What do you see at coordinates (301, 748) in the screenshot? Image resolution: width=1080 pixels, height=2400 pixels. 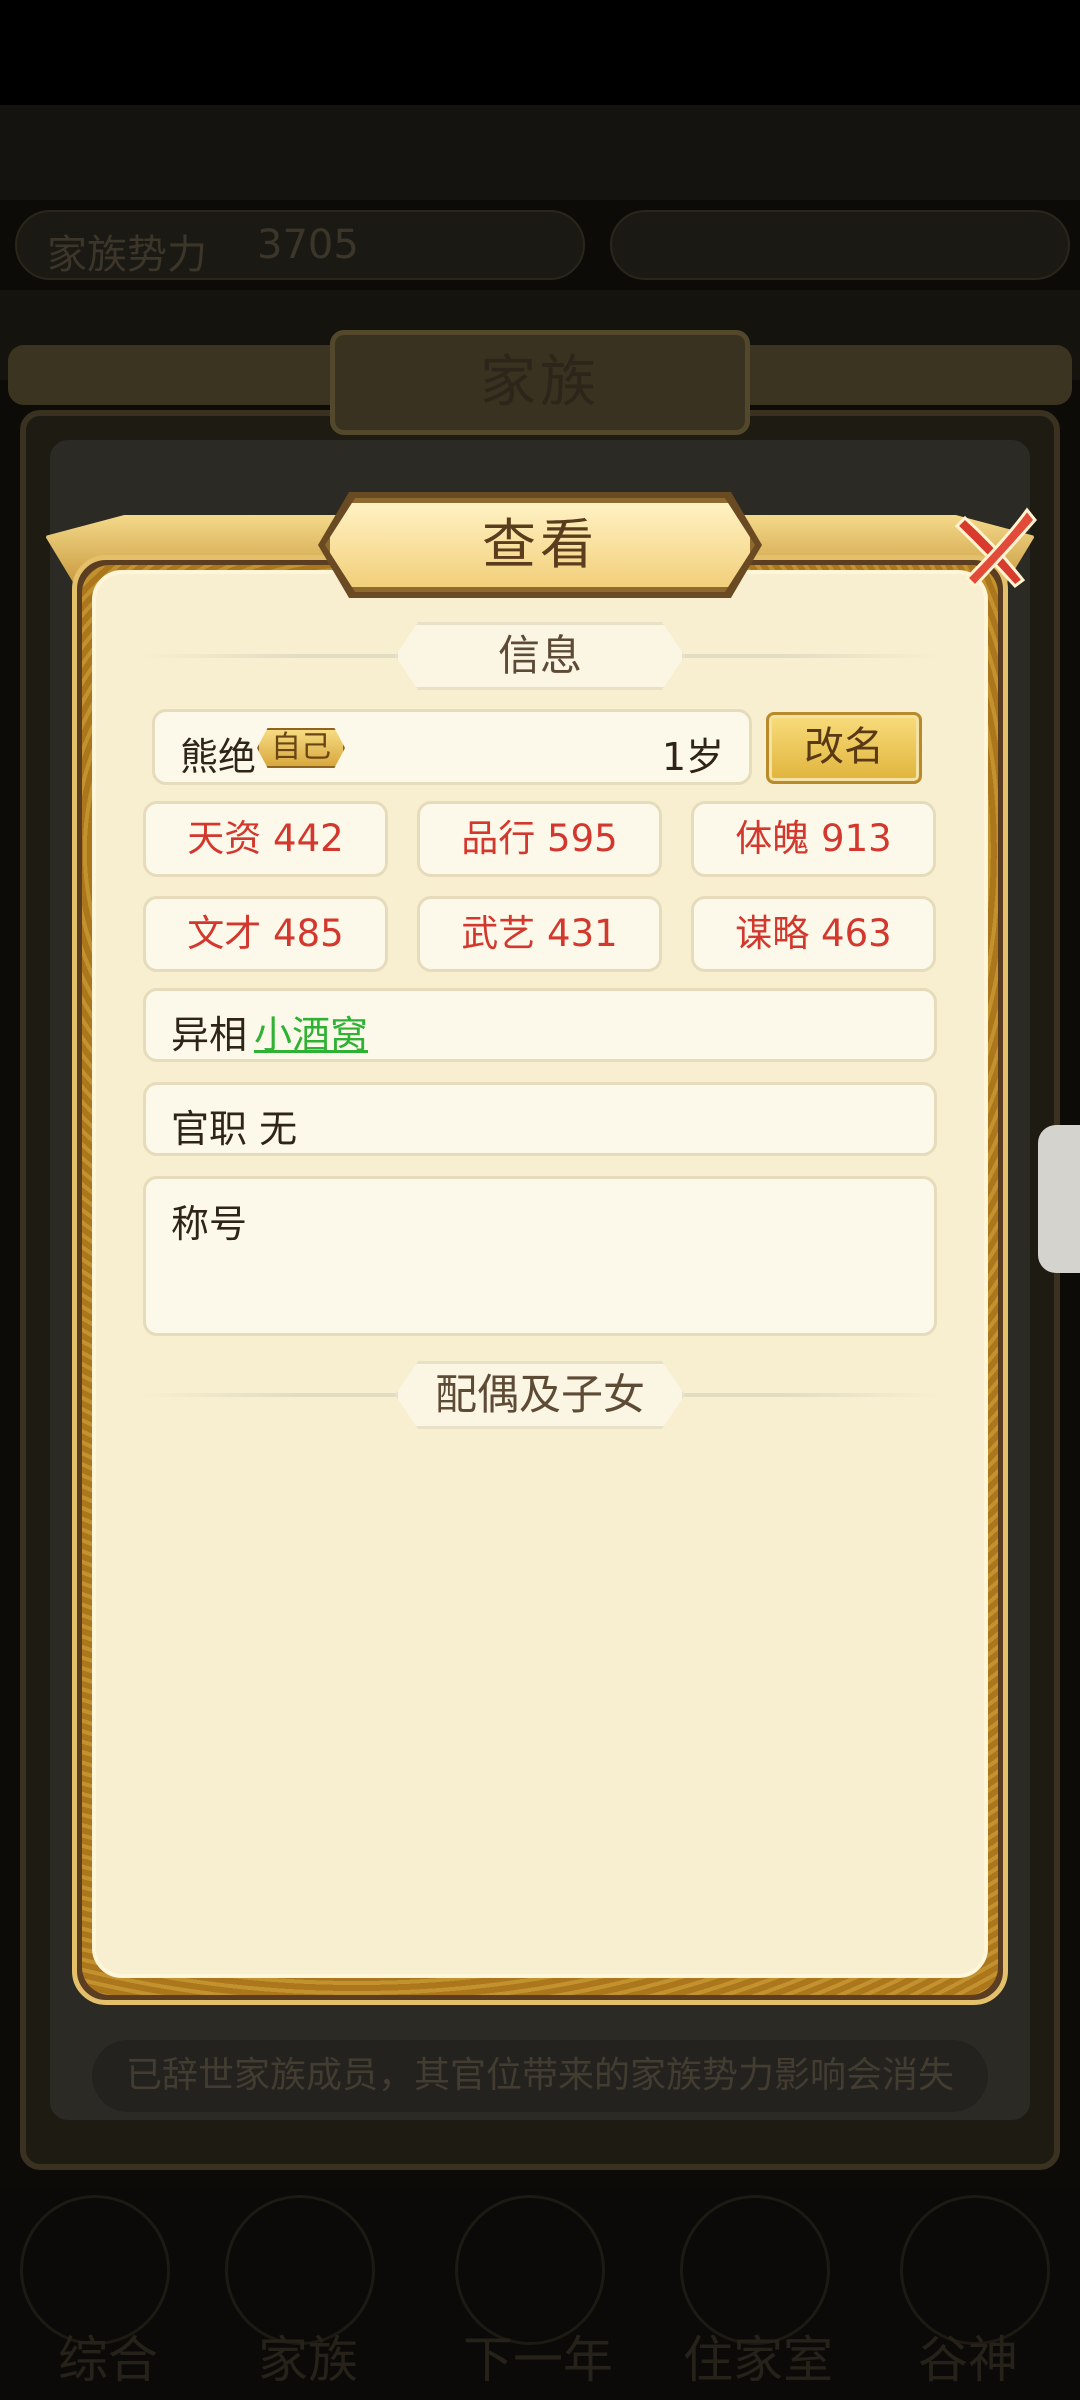 I see `self-badge: 自己` at bounding box center [301, 748].